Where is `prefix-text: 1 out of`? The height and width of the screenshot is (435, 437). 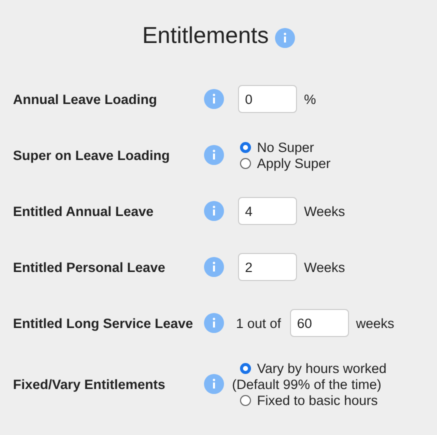
prefix-text: 1 out of is located at coordinates (259, 323).